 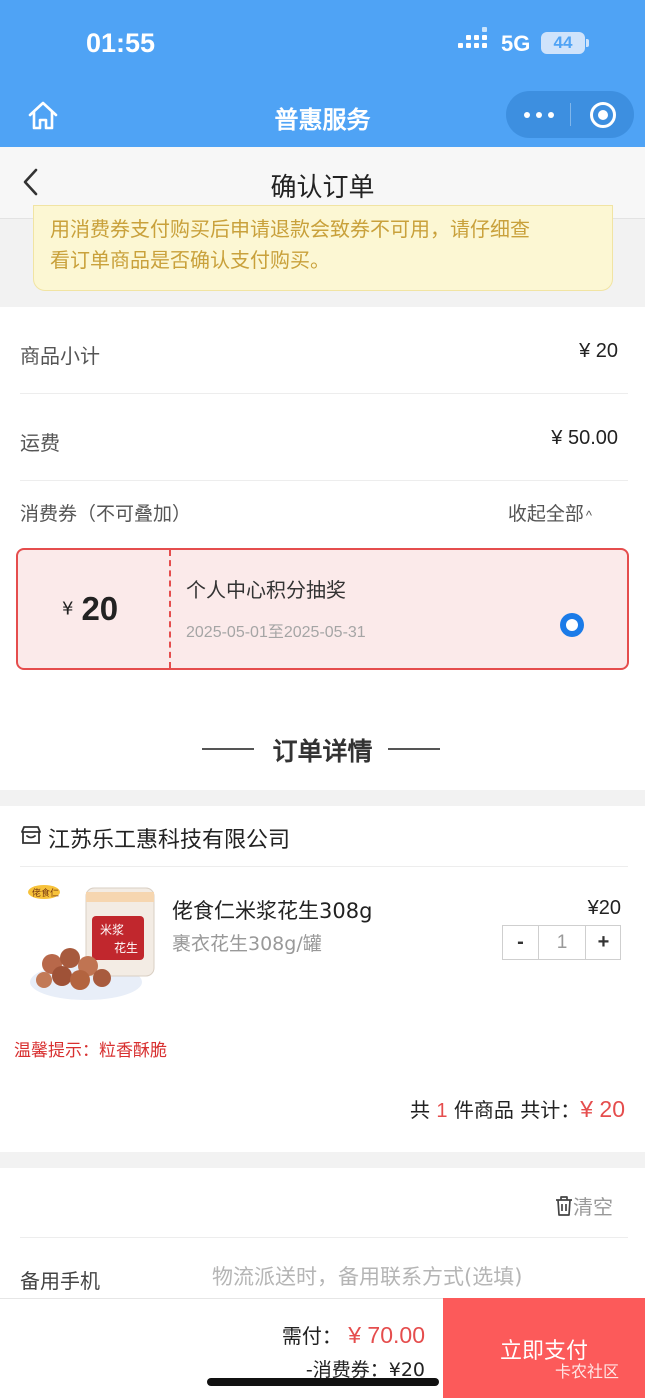 I want to click on home-indicator, so click(x=323, y=1382).